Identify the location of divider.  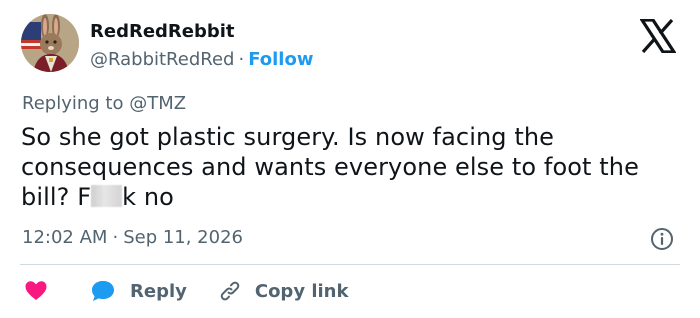
(350, 264).